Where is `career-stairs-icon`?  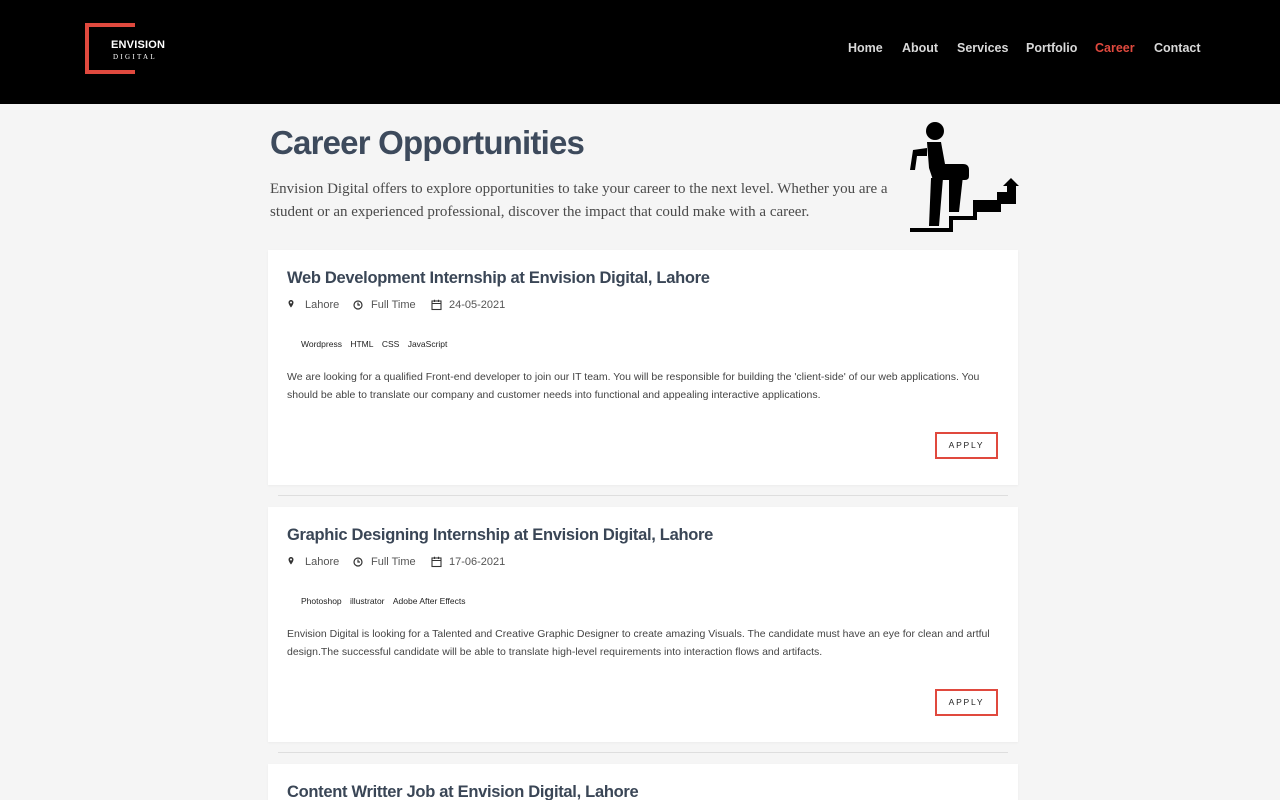
career-stairs-icon is located at coordinates (964, 177).